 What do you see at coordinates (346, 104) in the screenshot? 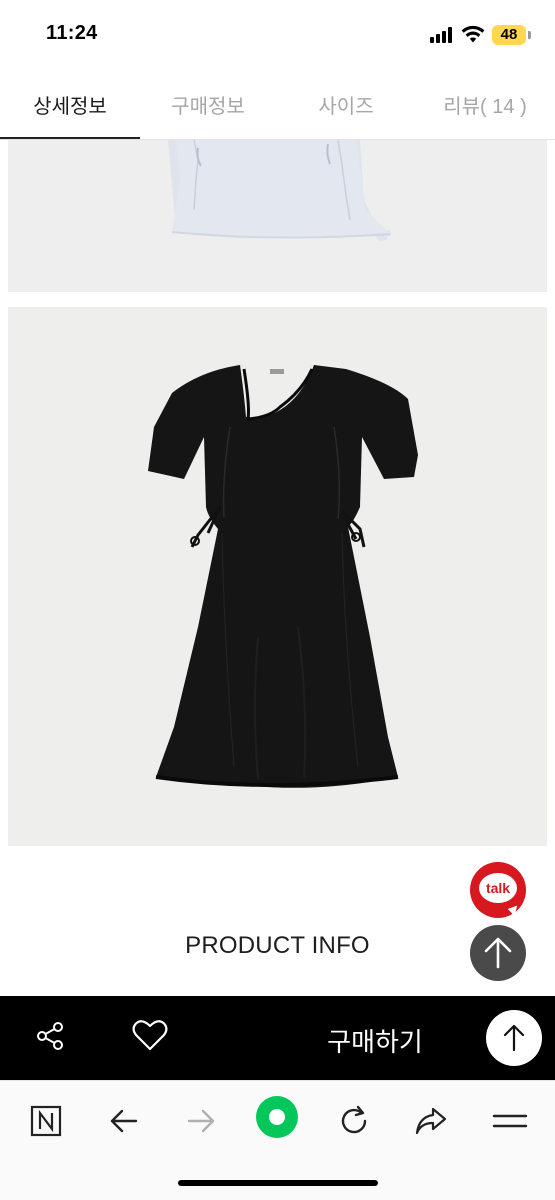
I see `tab-size: 사이즈` at bounding box center [346, 104].